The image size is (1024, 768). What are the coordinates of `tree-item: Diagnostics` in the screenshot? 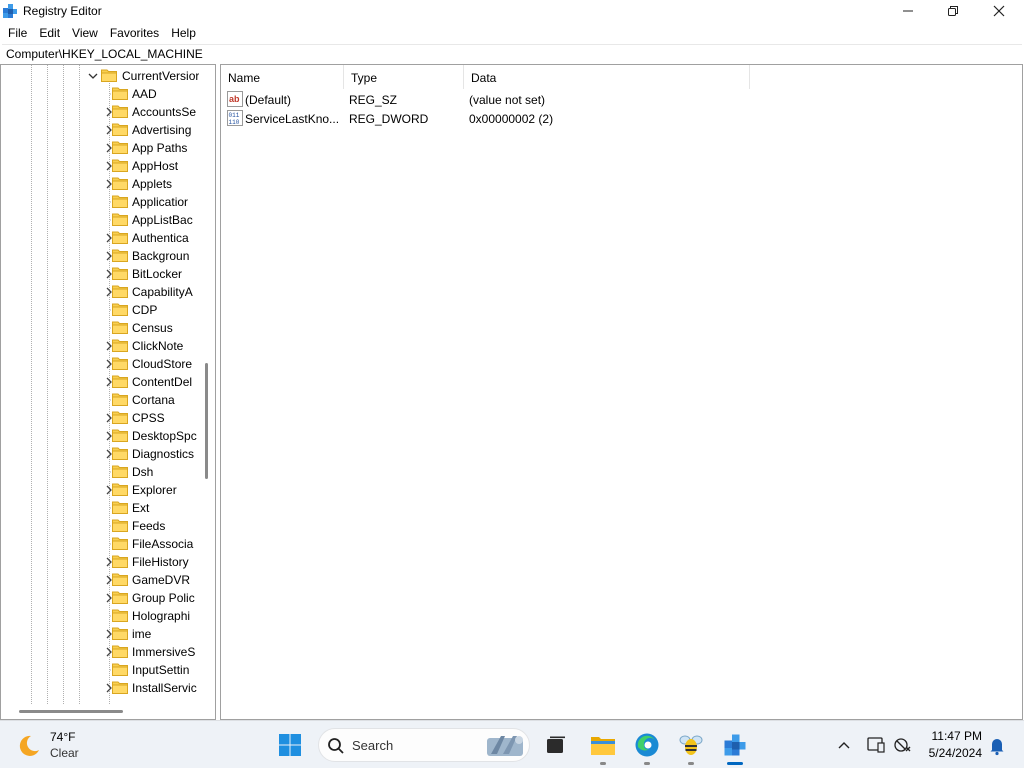 It's located at (151, 454).